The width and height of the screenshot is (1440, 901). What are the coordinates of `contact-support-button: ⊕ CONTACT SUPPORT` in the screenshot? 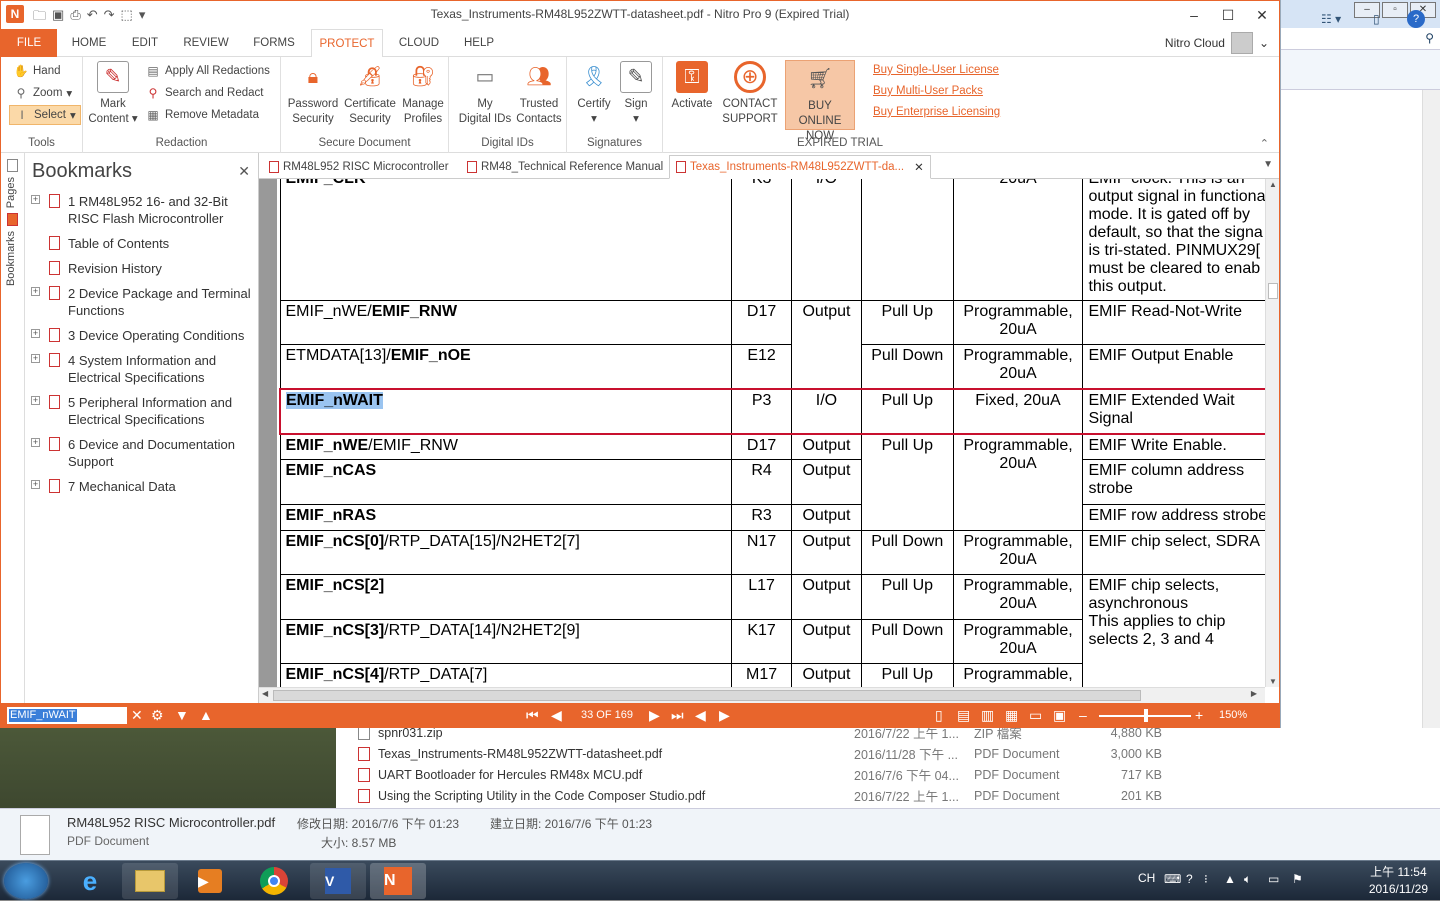 It's located at (750, 94).